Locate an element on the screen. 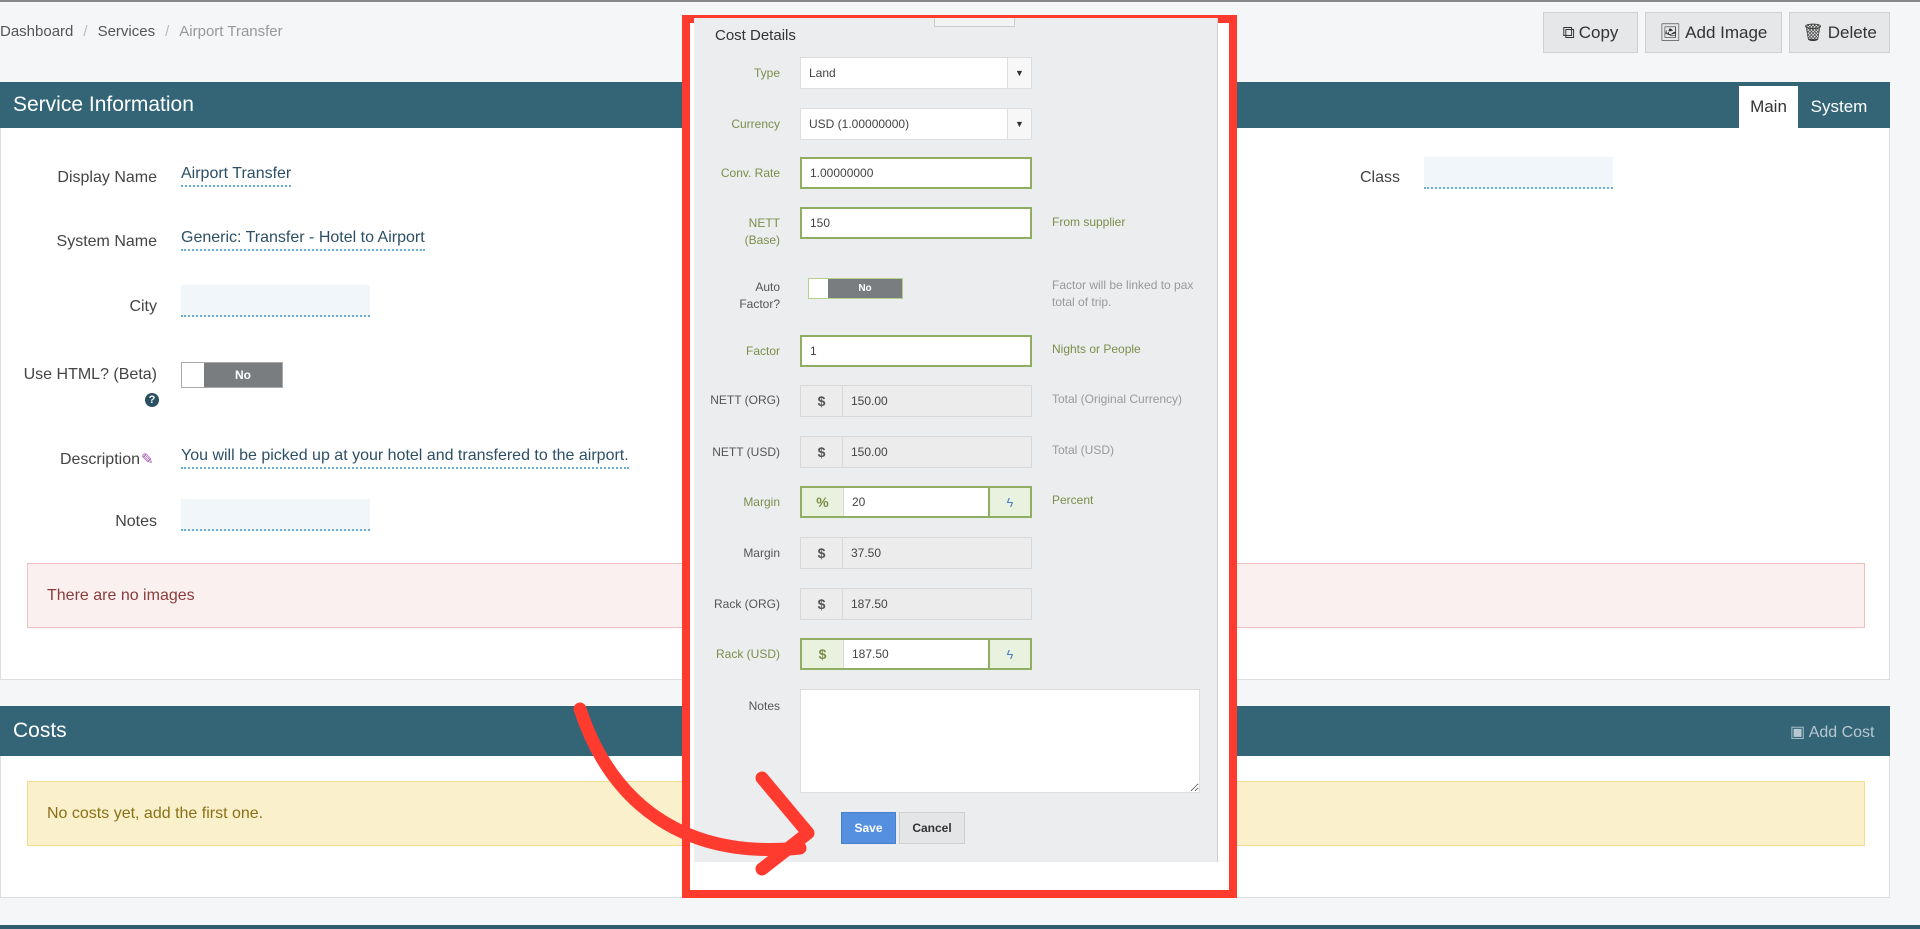  arrow-head is located at coordinates (785, 823).